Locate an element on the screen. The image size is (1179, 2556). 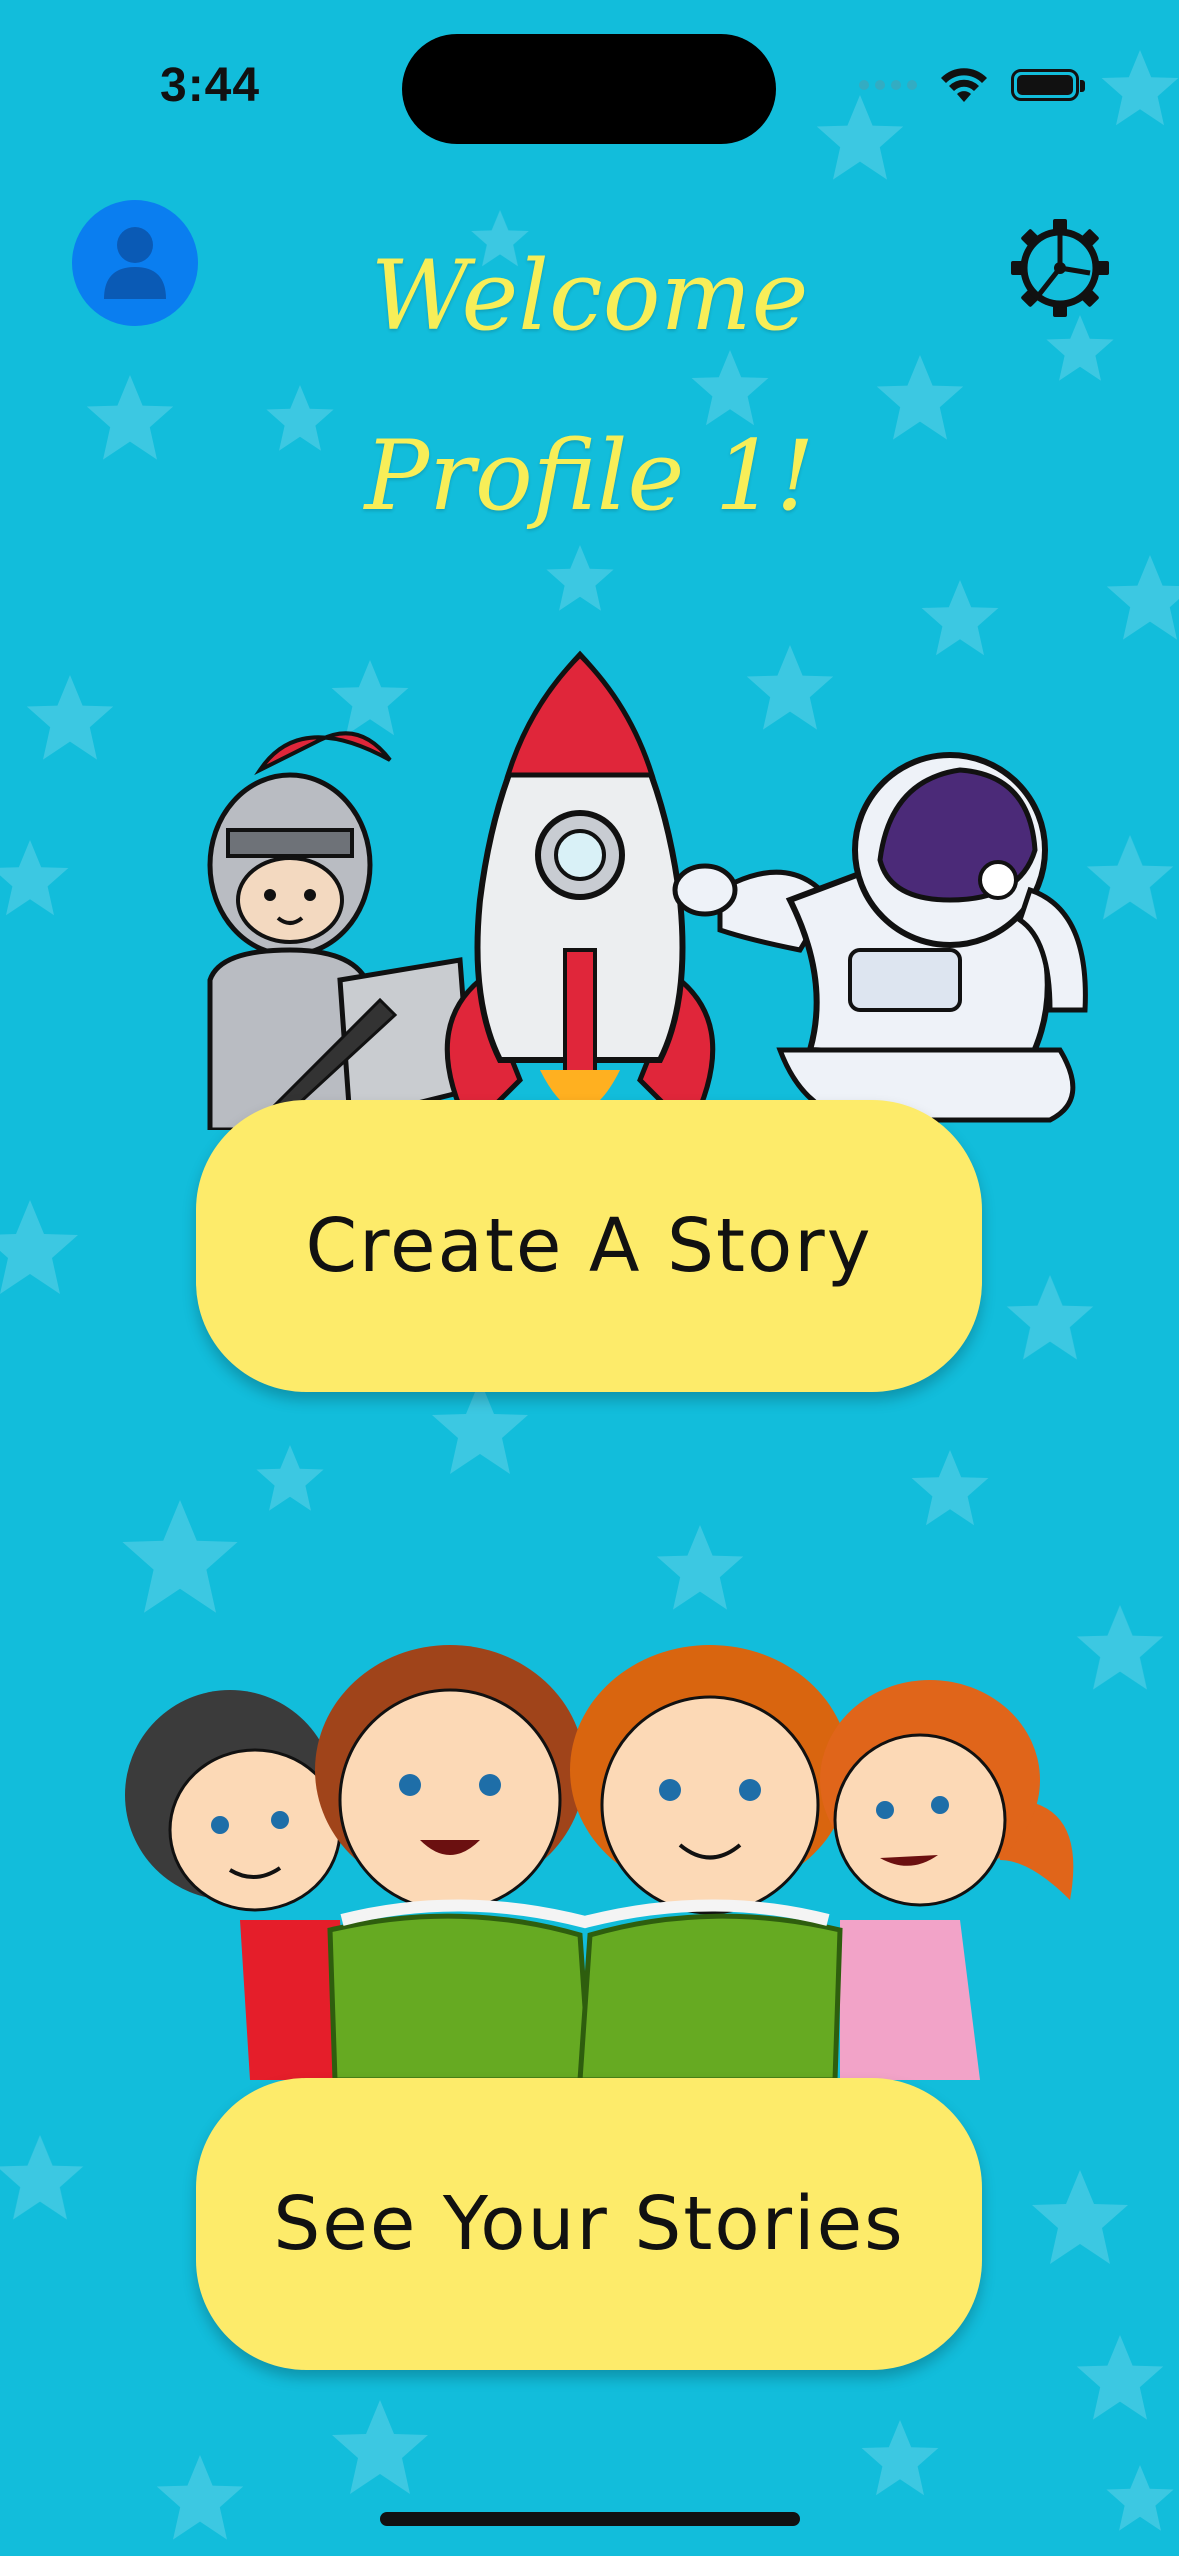
status-icons is located at coordinates (972, 85).